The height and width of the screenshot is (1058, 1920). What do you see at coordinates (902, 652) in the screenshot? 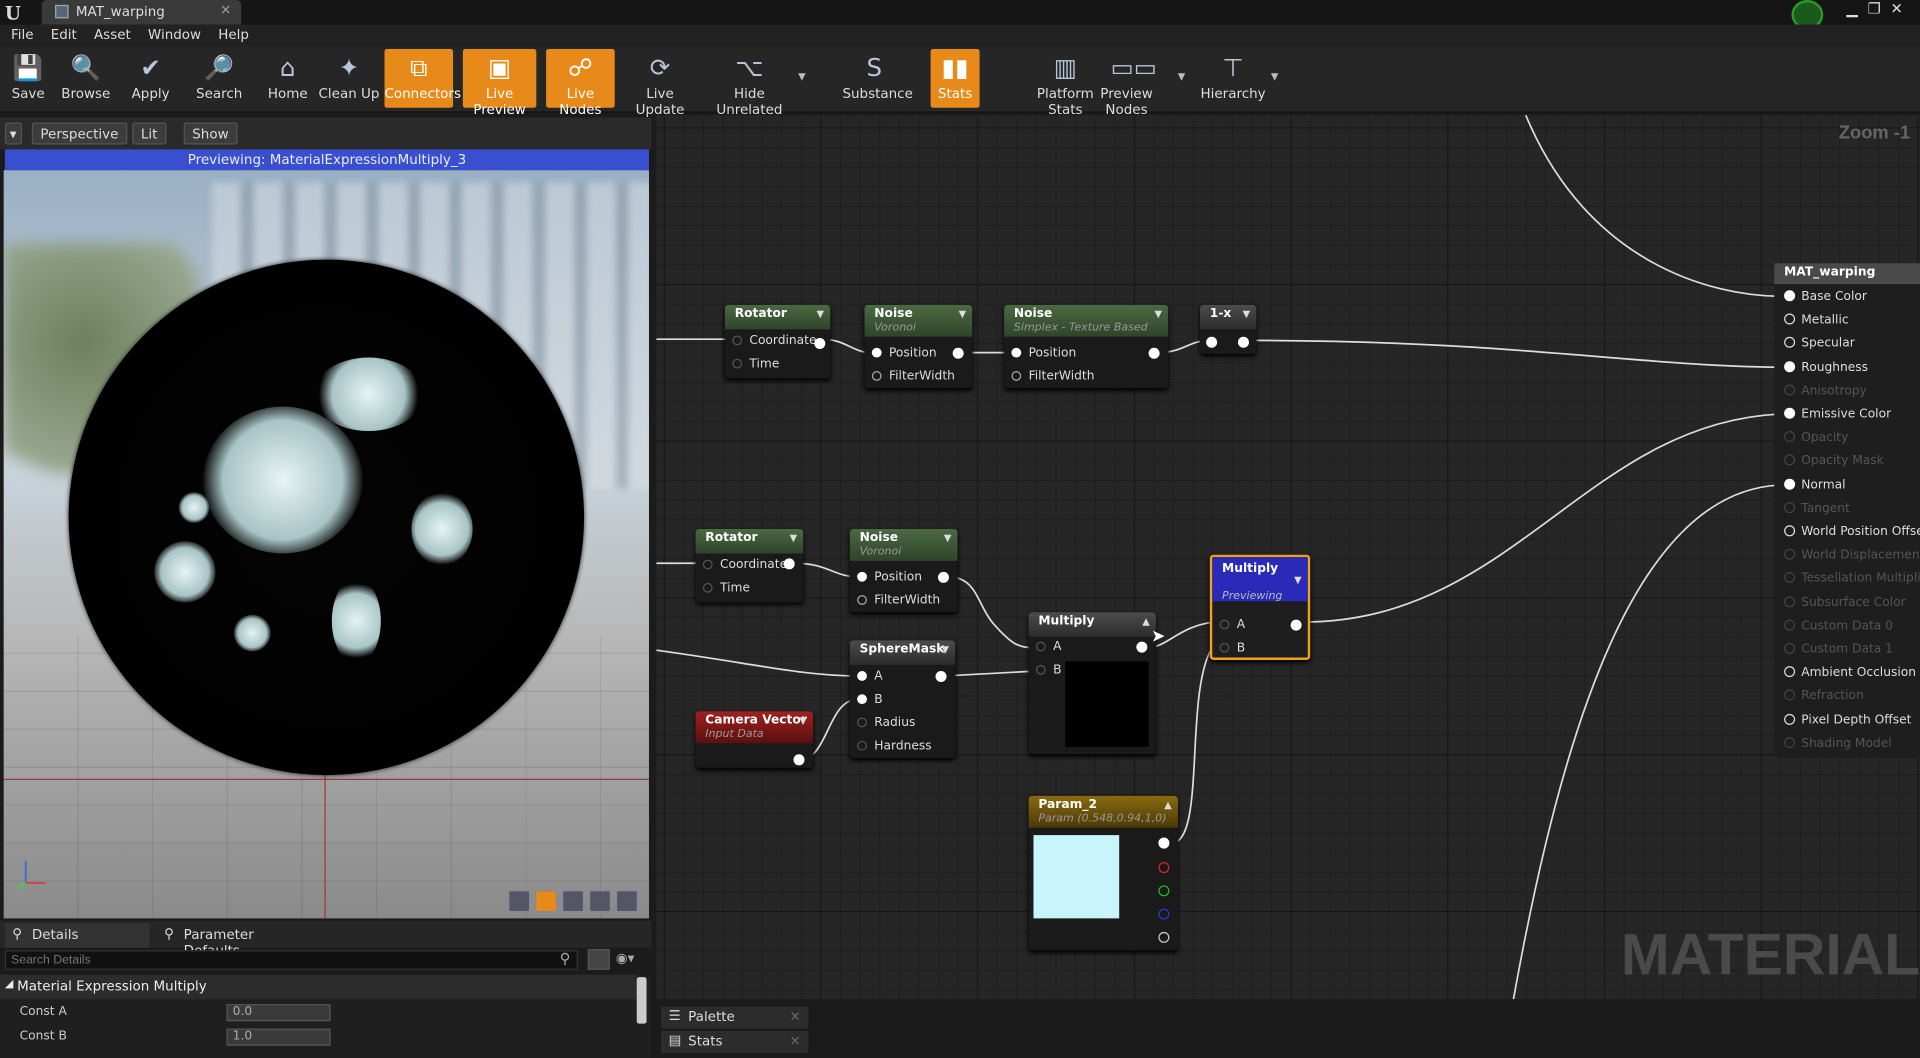
I see `node-header: SphereMask ▼` at bounding box center [902, 652].